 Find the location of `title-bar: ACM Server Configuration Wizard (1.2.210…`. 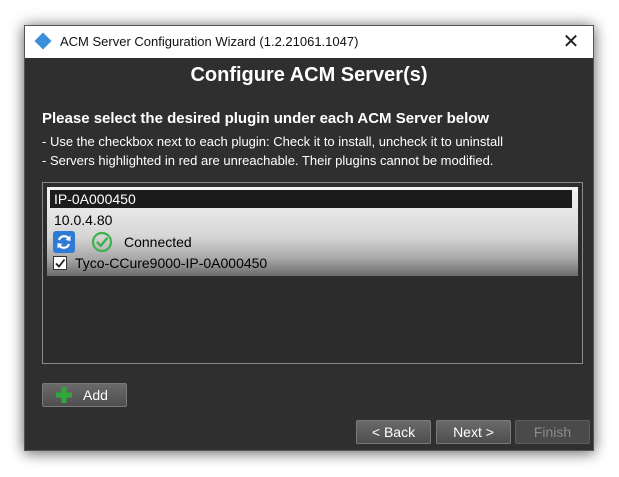

title-bar: ACM Server Configuration Wizard (1.2.210… is located at coordinates (309, 42).